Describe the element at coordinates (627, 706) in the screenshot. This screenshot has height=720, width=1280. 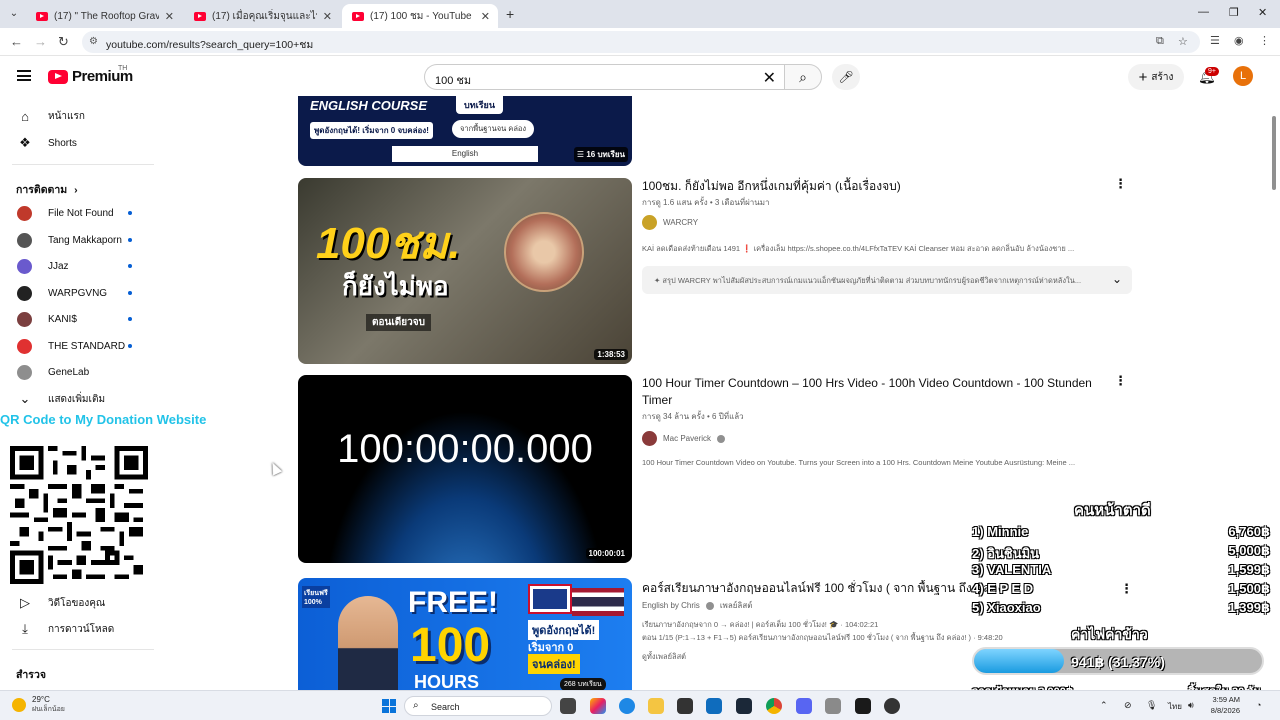
I see `edge-icon` at that location.